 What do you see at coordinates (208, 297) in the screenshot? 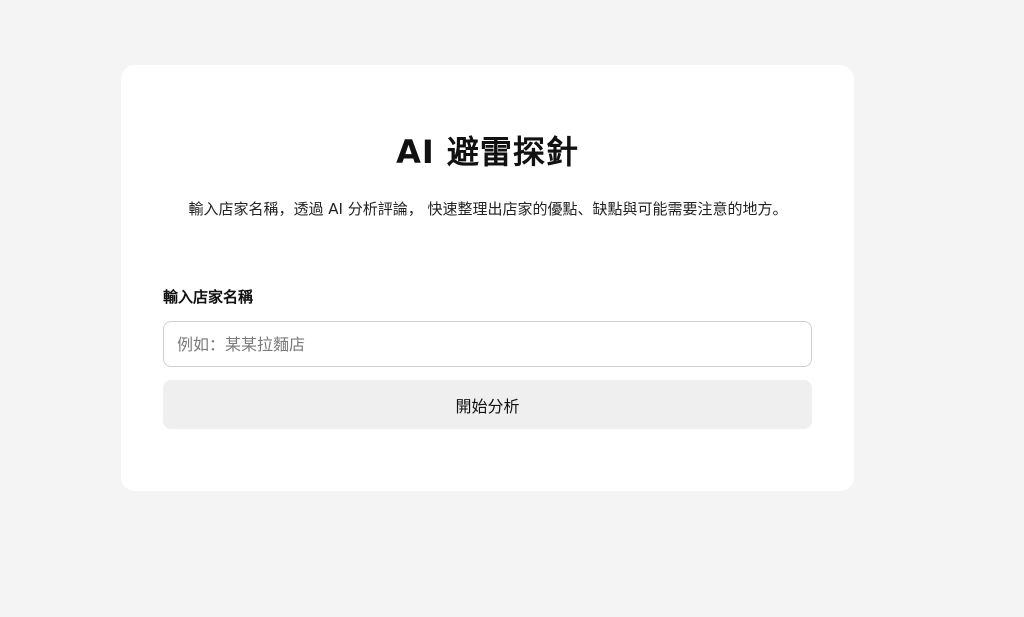
I see `store-name-label: 輸入店家名稱` at bounding box center [208, 297].